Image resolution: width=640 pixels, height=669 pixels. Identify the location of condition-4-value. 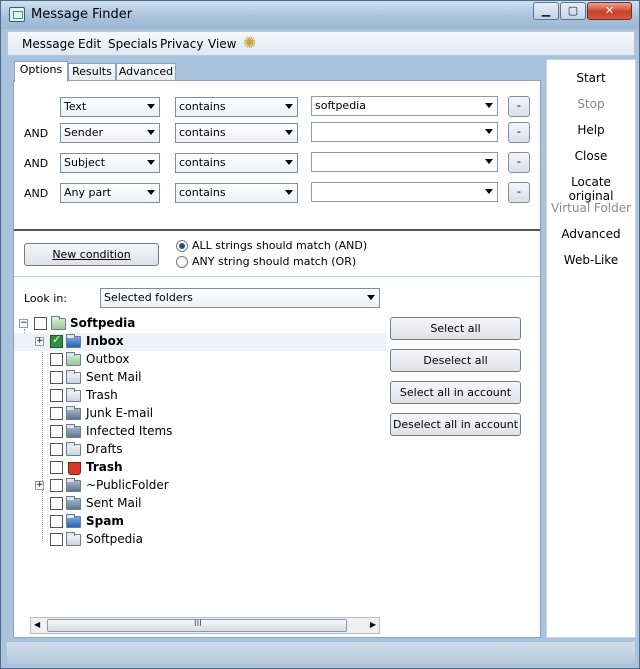
(404, 192).